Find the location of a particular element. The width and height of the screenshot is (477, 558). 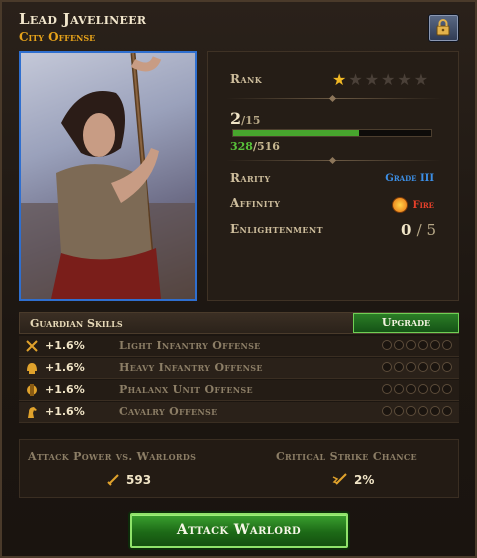

helmet-icon is located at coordinates (32, 368).